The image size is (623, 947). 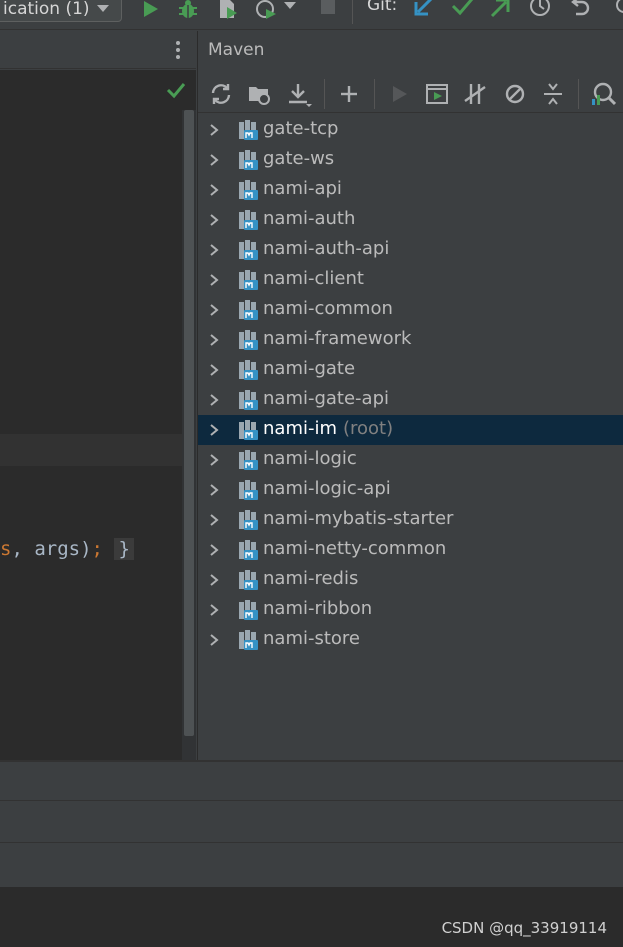 I want to click on maven-module-label: gate-ws, so click(x=299, y=158).